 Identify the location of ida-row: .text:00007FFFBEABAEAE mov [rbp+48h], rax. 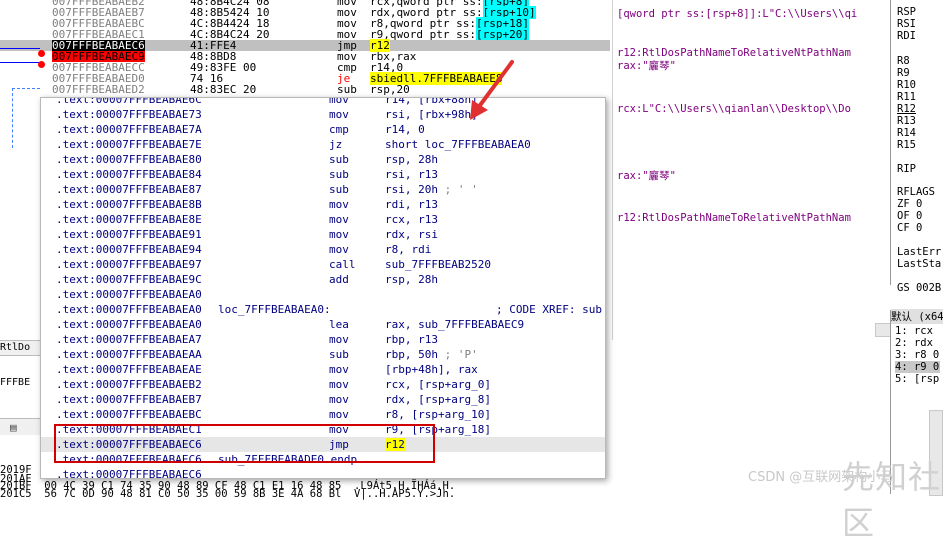
(323, 369).